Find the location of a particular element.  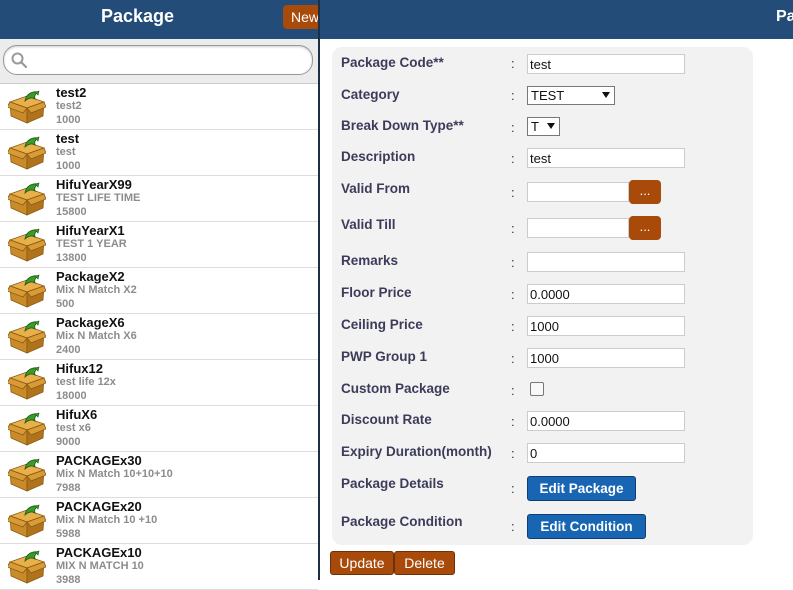

search-area is located at coordinates (159, 61).